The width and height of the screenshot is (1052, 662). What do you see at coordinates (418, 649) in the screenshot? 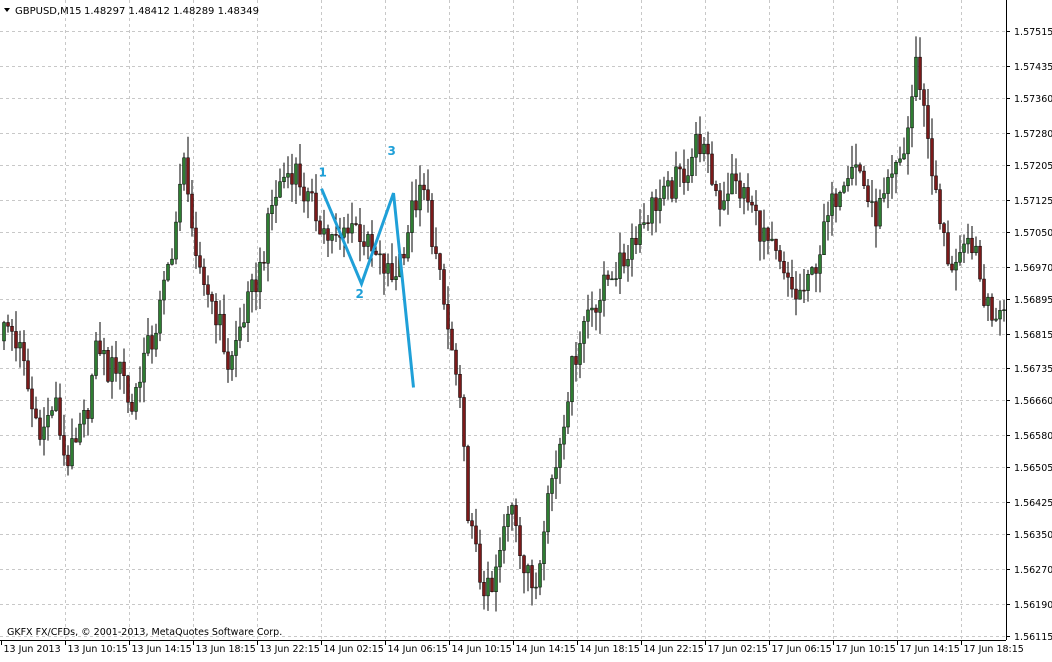
I see `time-tick-label: 14 Jun 06:15` at bounding box center [418, 649].